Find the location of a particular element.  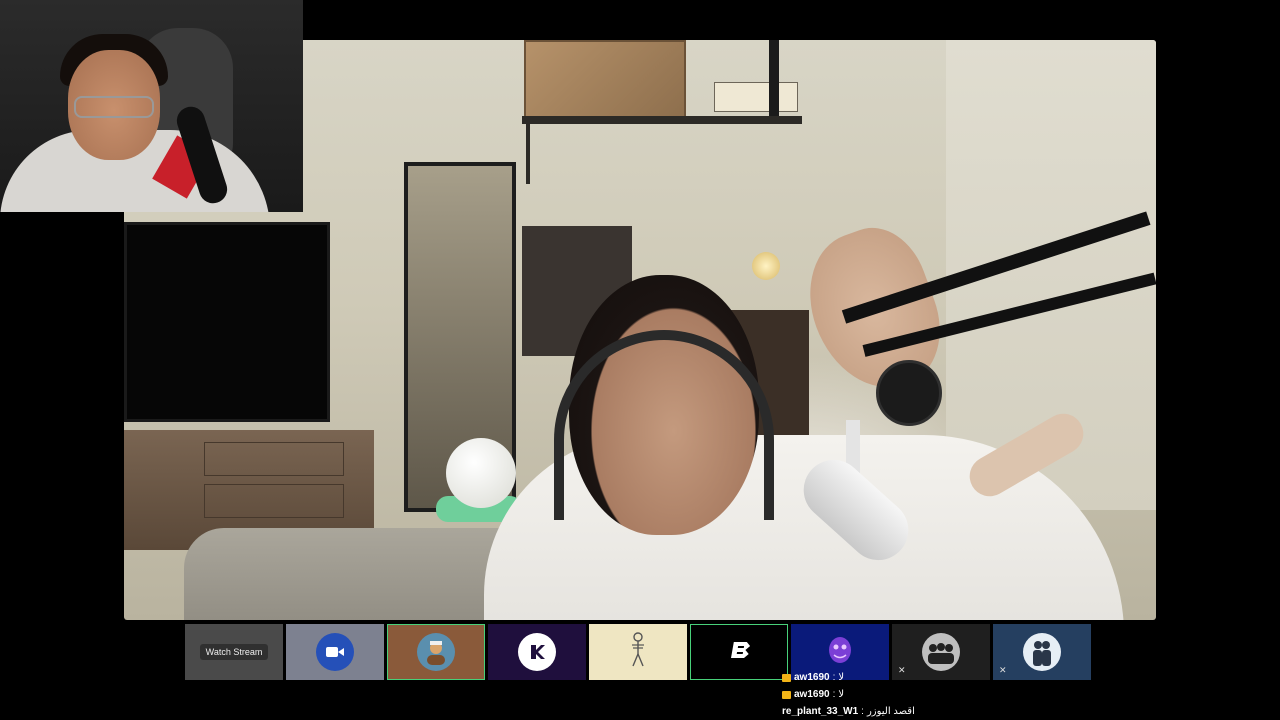

b-logo-icon is located at coordinates (739, 652).